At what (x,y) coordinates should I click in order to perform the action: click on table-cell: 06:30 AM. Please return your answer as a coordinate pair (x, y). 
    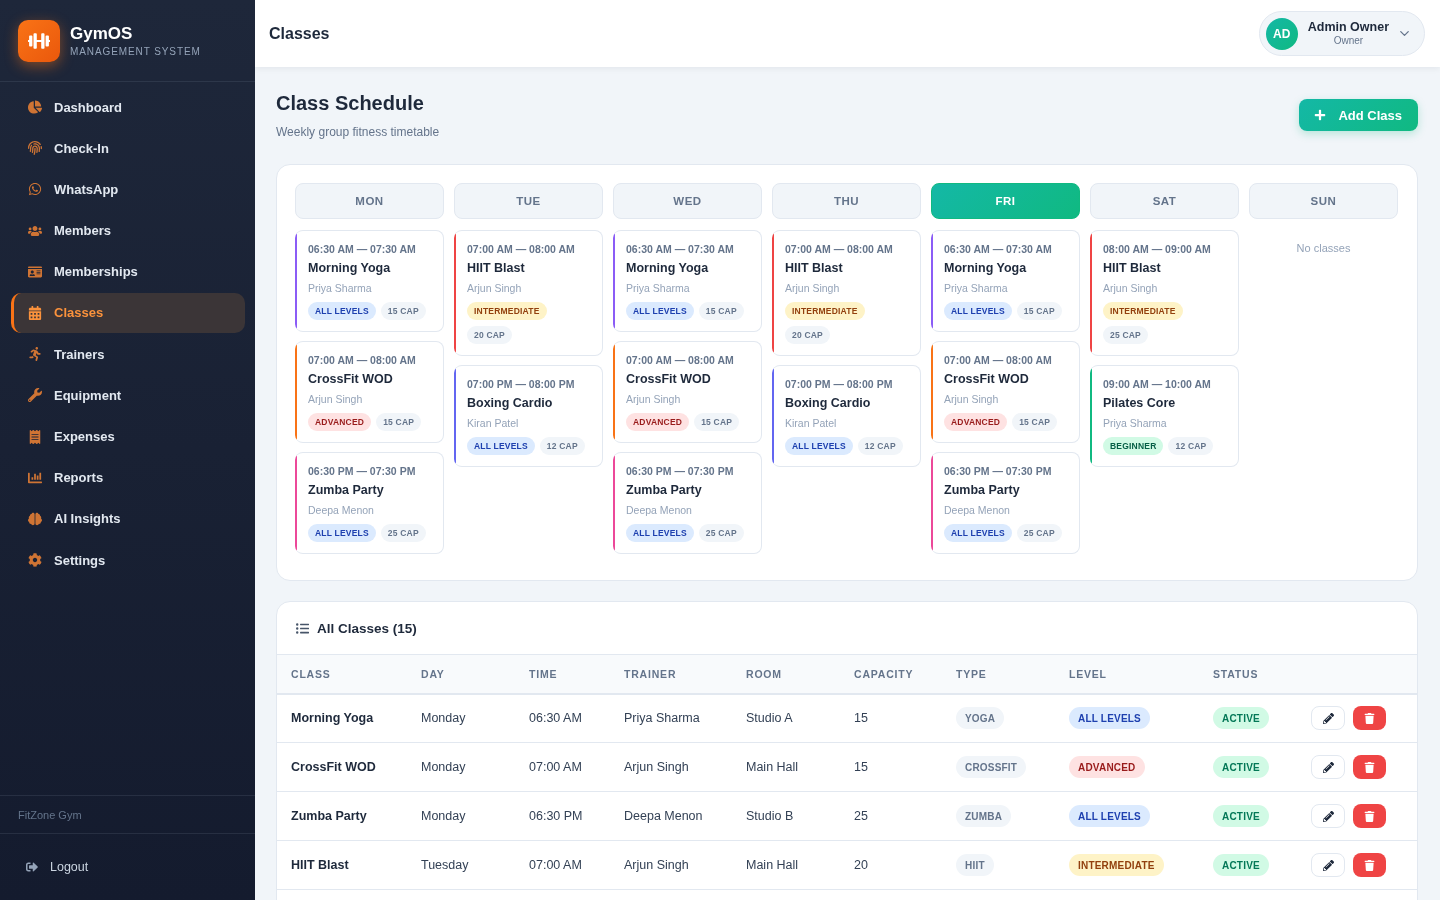
    Looking at the image, I should click on (576, 718).